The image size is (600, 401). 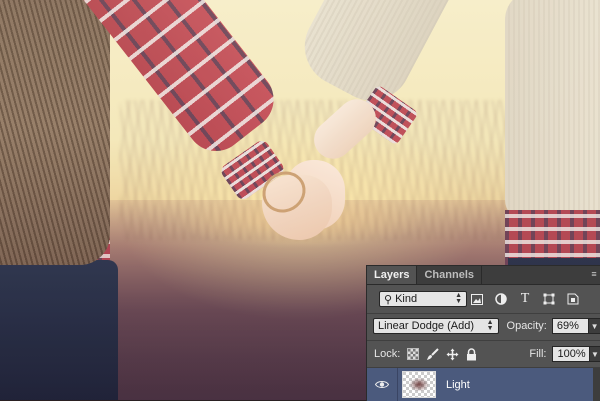 What do you see at coordinates (423, 299) in the screenshot?
I see `filter-kind-dropdown: ⚲ Kind ▲ ▼` at bounding box center [423, 299].